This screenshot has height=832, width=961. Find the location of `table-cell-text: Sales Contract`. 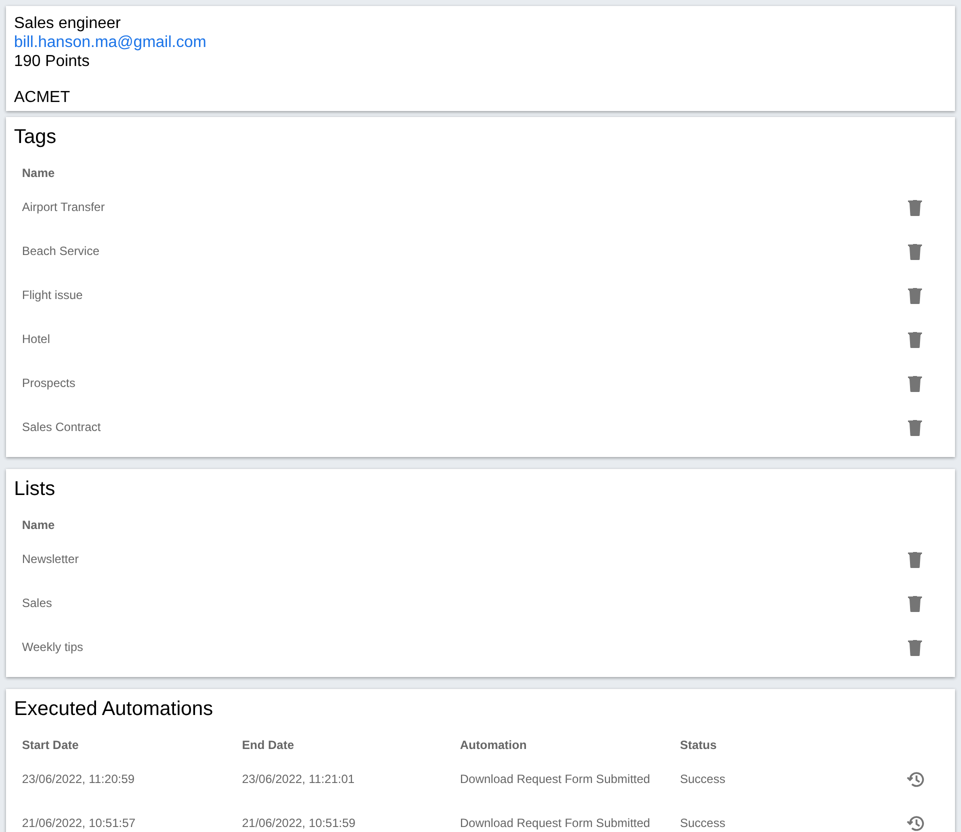

table-cell-text: Sales Contract is located at coordinates (61, 427).